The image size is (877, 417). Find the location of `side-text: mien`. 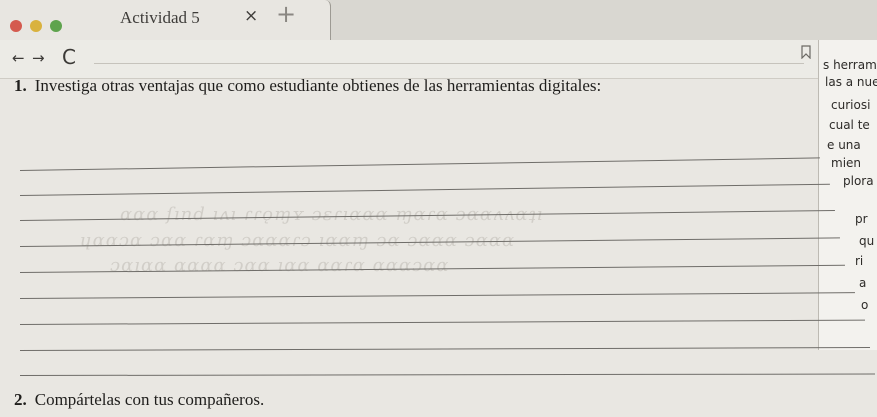

side-text: mien is located at coordinates (846, 163).